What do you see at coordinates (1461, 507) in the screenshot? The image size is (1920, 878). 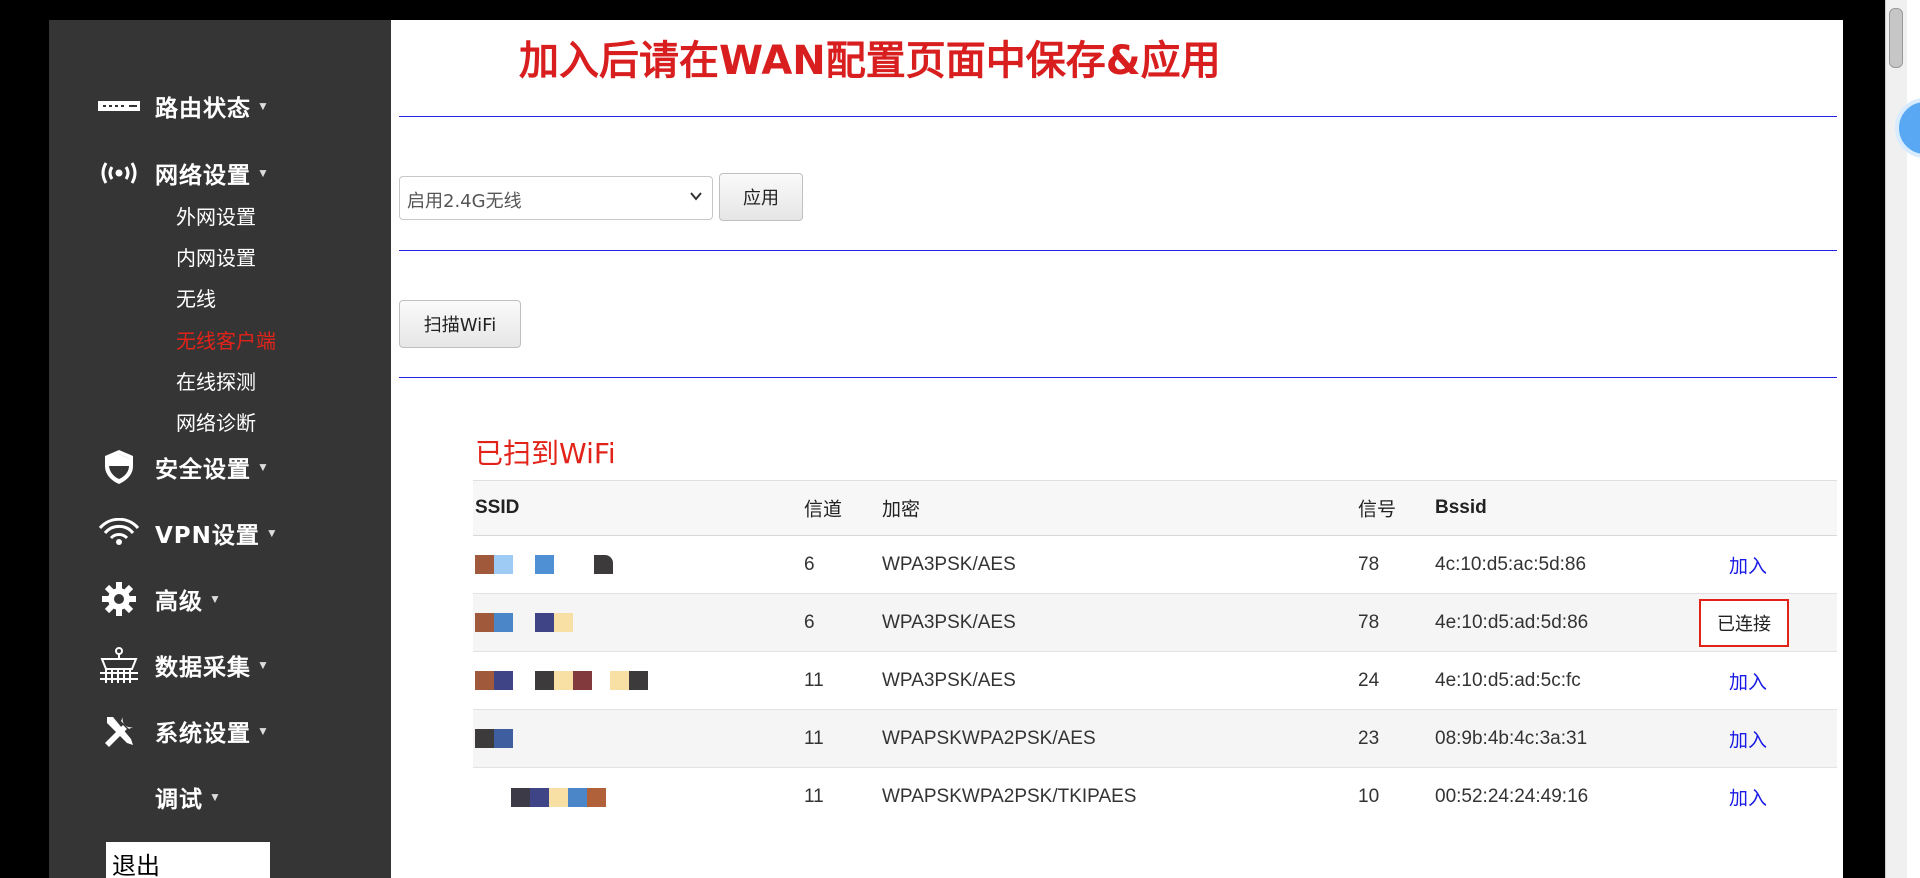 I see `header-bssid: Bssid` at bounding box center [1461, 507].